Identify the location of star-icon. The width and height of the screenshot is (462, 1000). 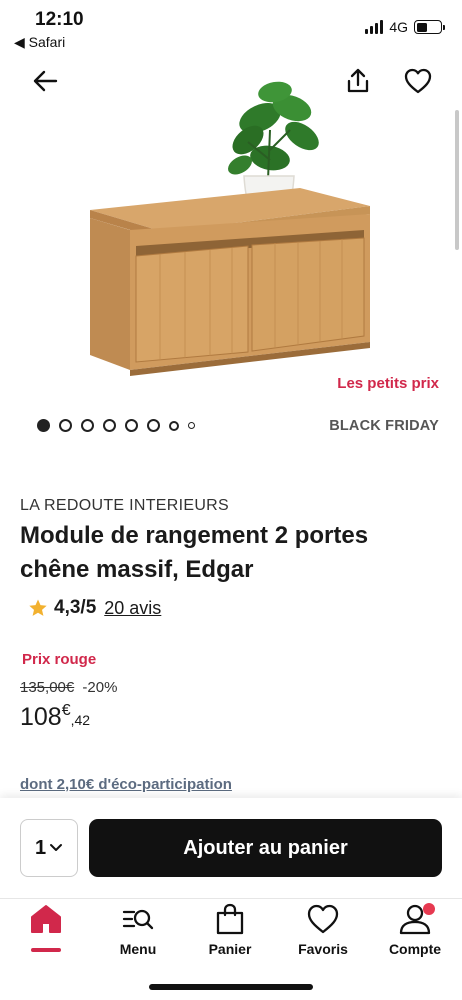
(38, 607).